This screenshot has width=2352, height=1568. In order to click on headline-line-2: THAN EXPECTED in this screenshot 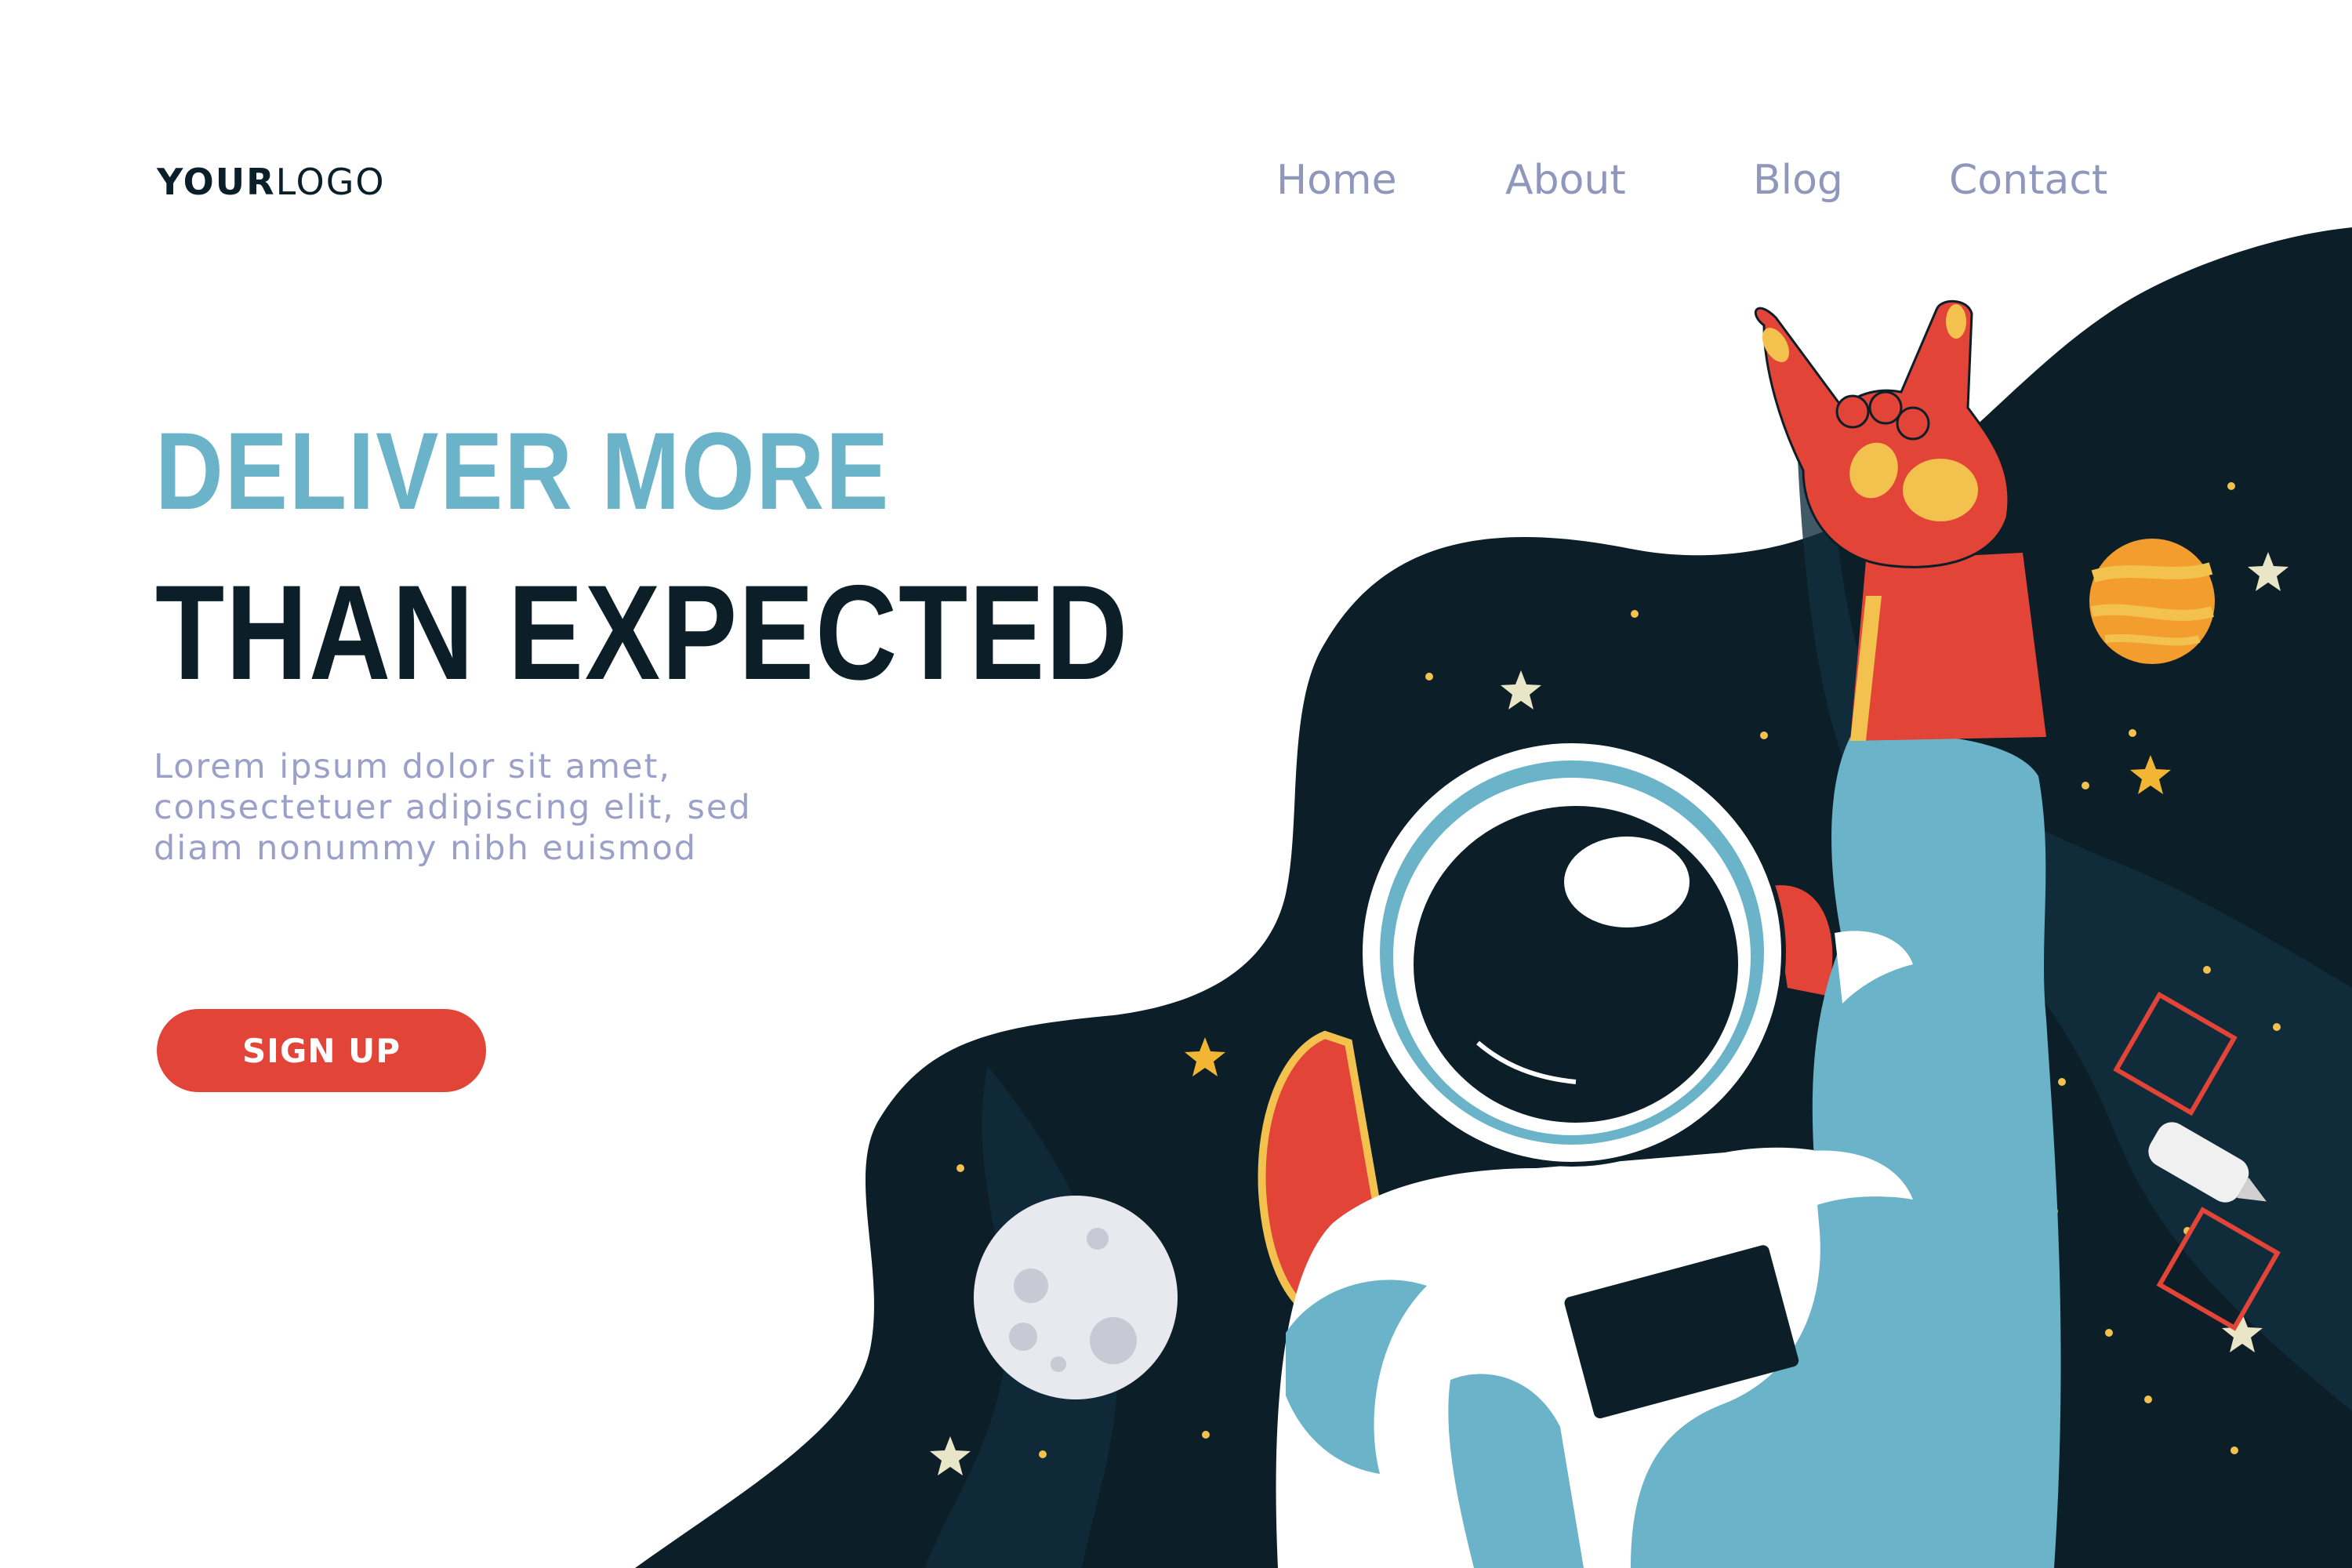, I will do `click(642, 632)`.